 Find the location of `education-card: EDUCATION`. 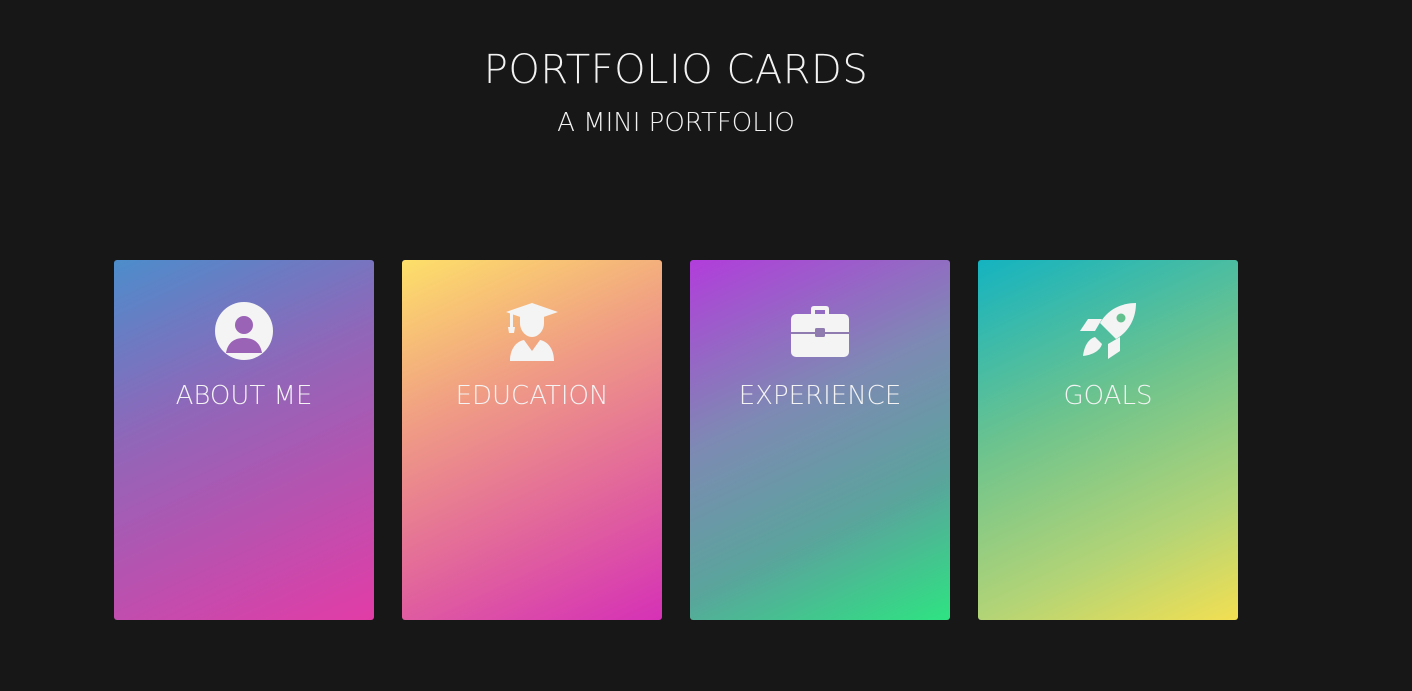

education-card: EDUCATION is located at coordinates (532, 440).